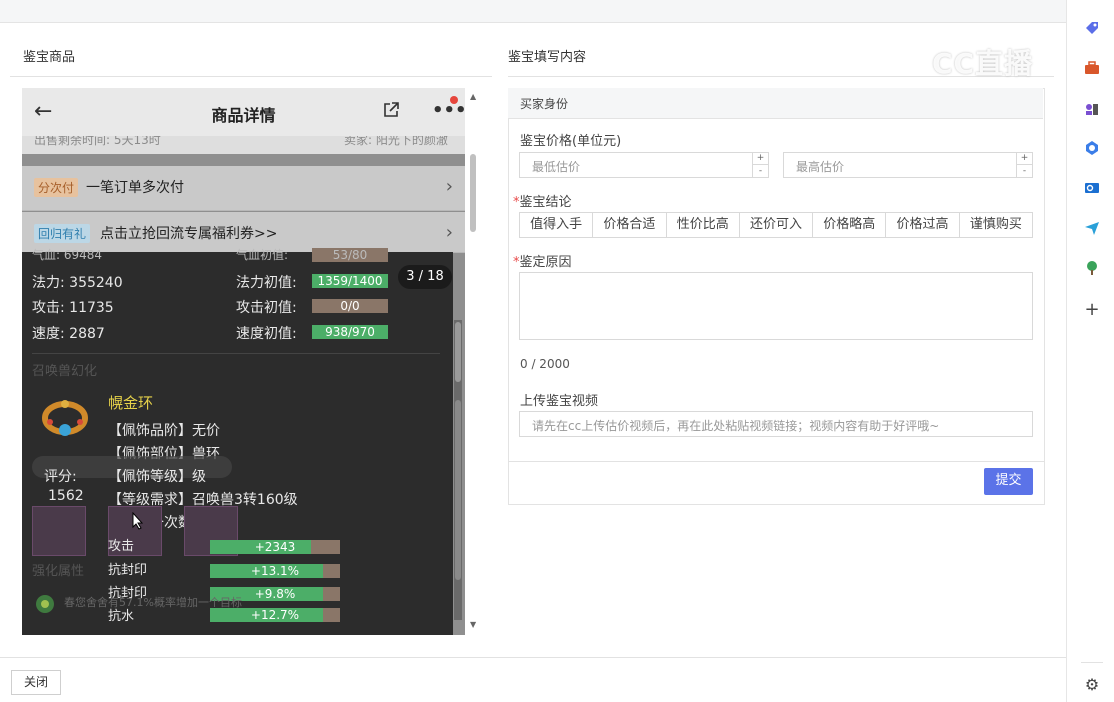 The image size is (1114, 702). Describe the element at coordinates (736, 426) in the screenshot. I see `video-link-placeholder: 请先在cc上传估价视频后，再在此处粘贴视频链接；视频内容有助于好评哦~` at that location.